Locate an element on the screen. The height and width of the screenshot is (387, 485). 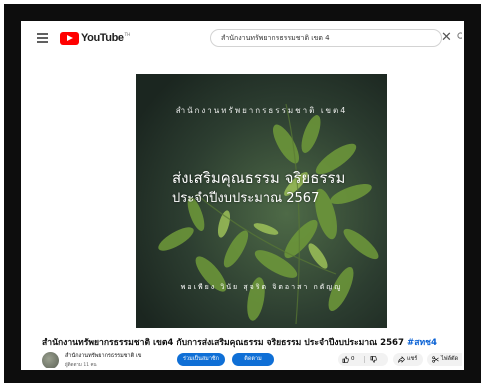
subscribe-button: ติดตาม is located at coordinates (253, 359).